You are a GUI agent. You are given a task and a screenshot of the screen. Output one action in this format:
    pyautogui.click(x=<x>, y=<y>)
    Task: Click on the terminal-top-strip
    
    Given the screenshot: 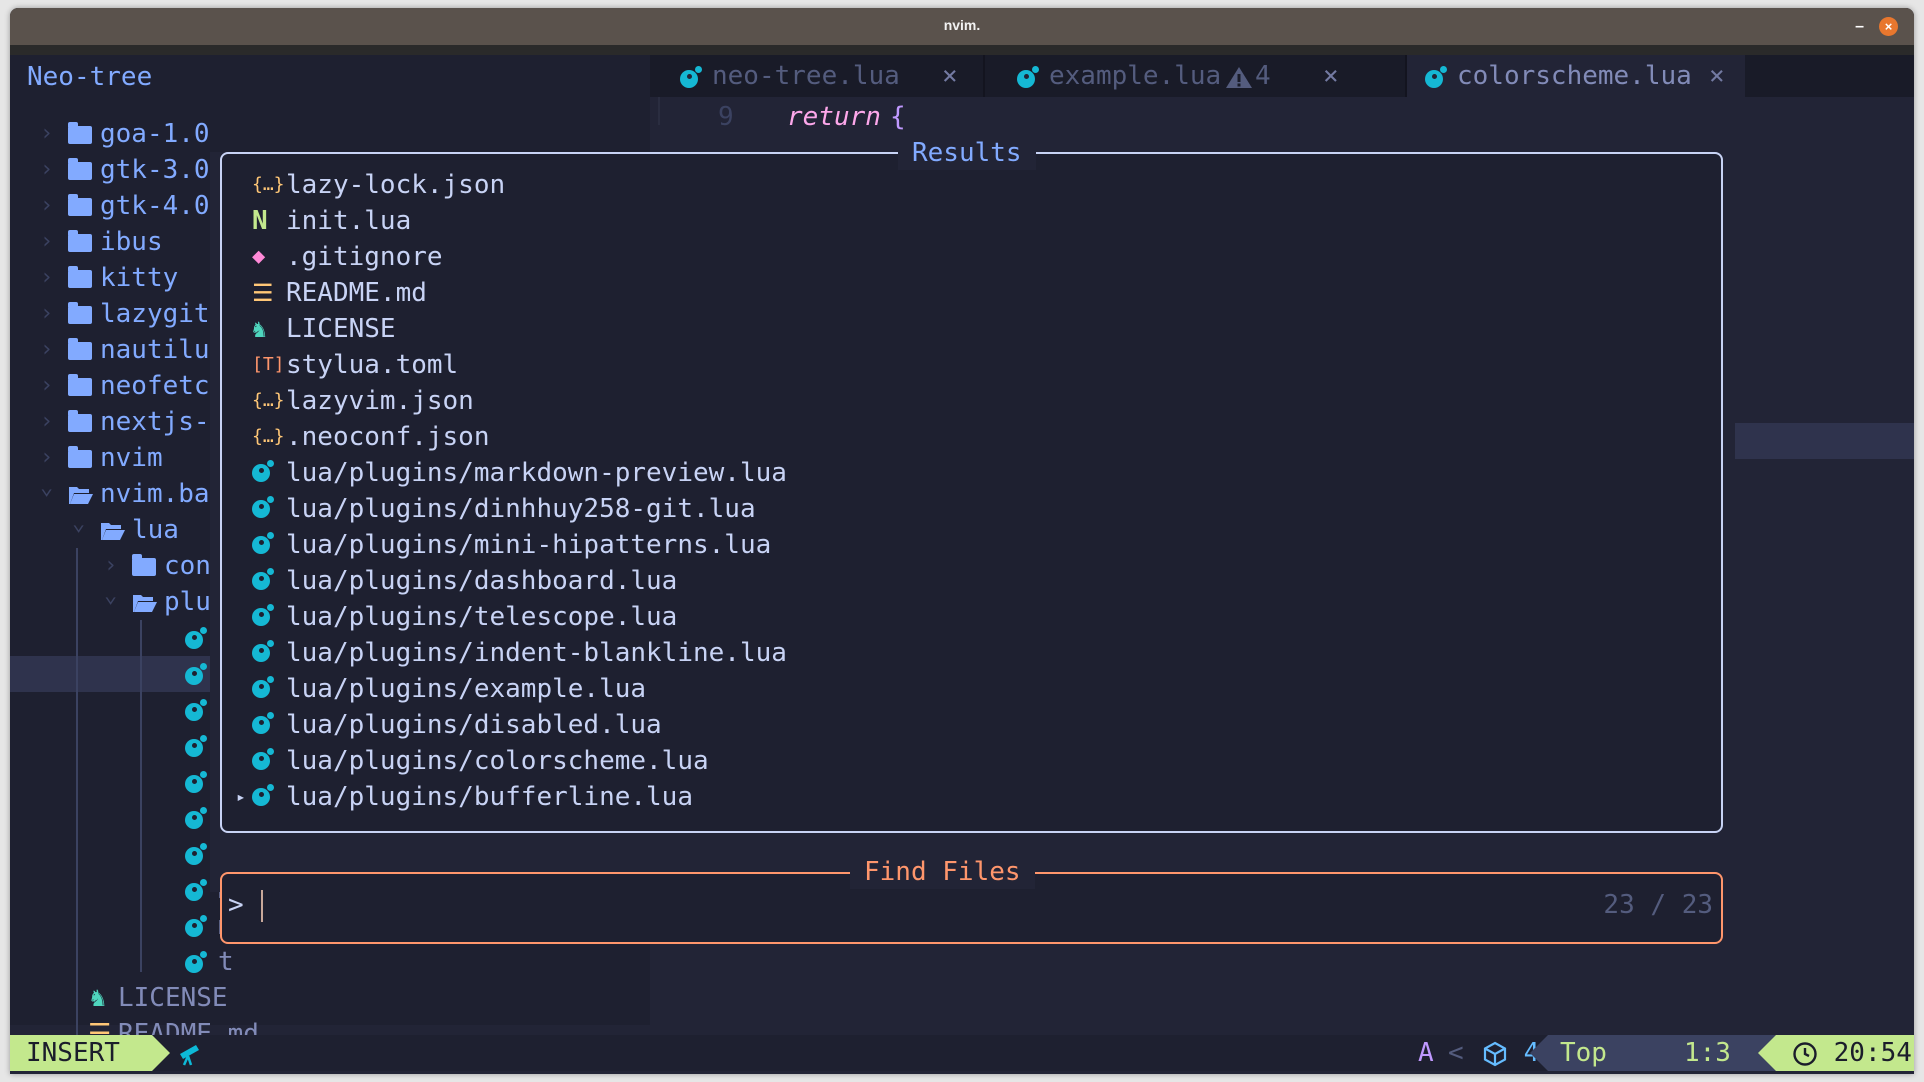 What is the action you would take?
    pyautogui.click(x=962, y=50)
    